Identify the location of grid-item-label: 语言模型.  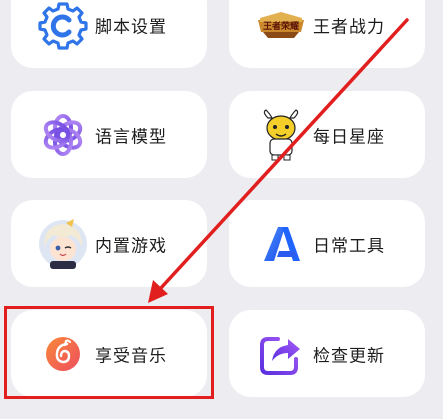
(131, 137).